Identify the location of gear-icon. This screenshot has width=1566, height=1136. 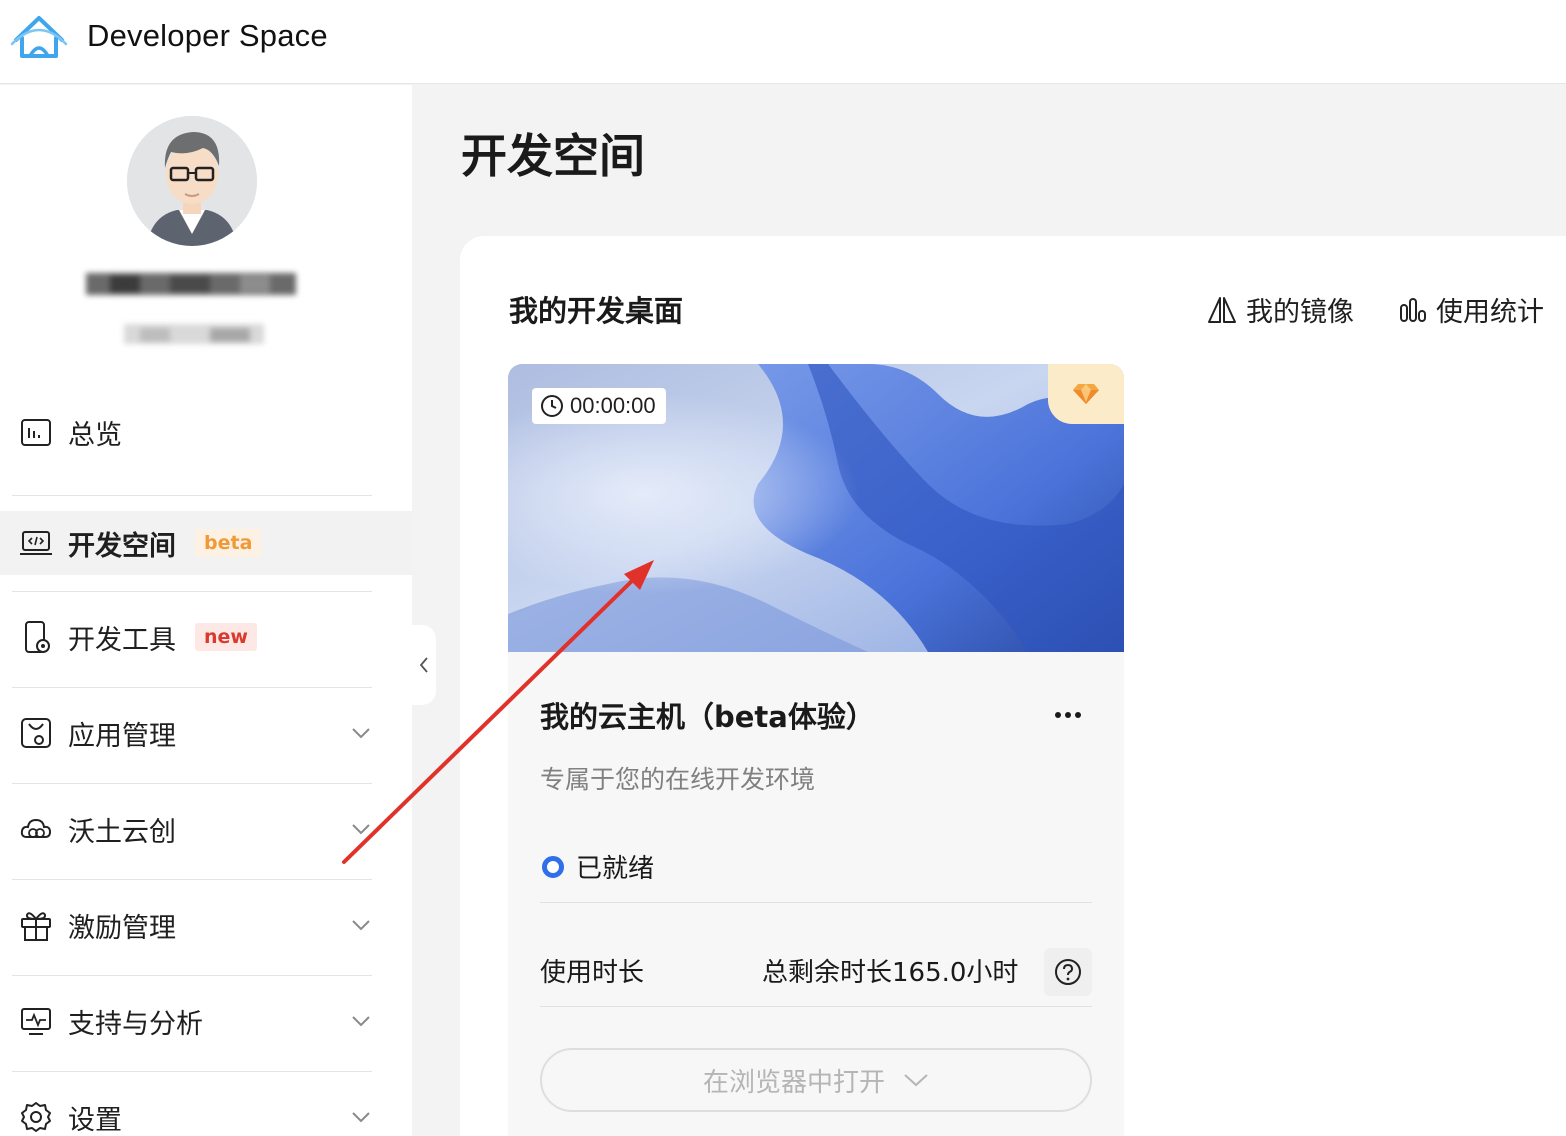
(36, 1117).